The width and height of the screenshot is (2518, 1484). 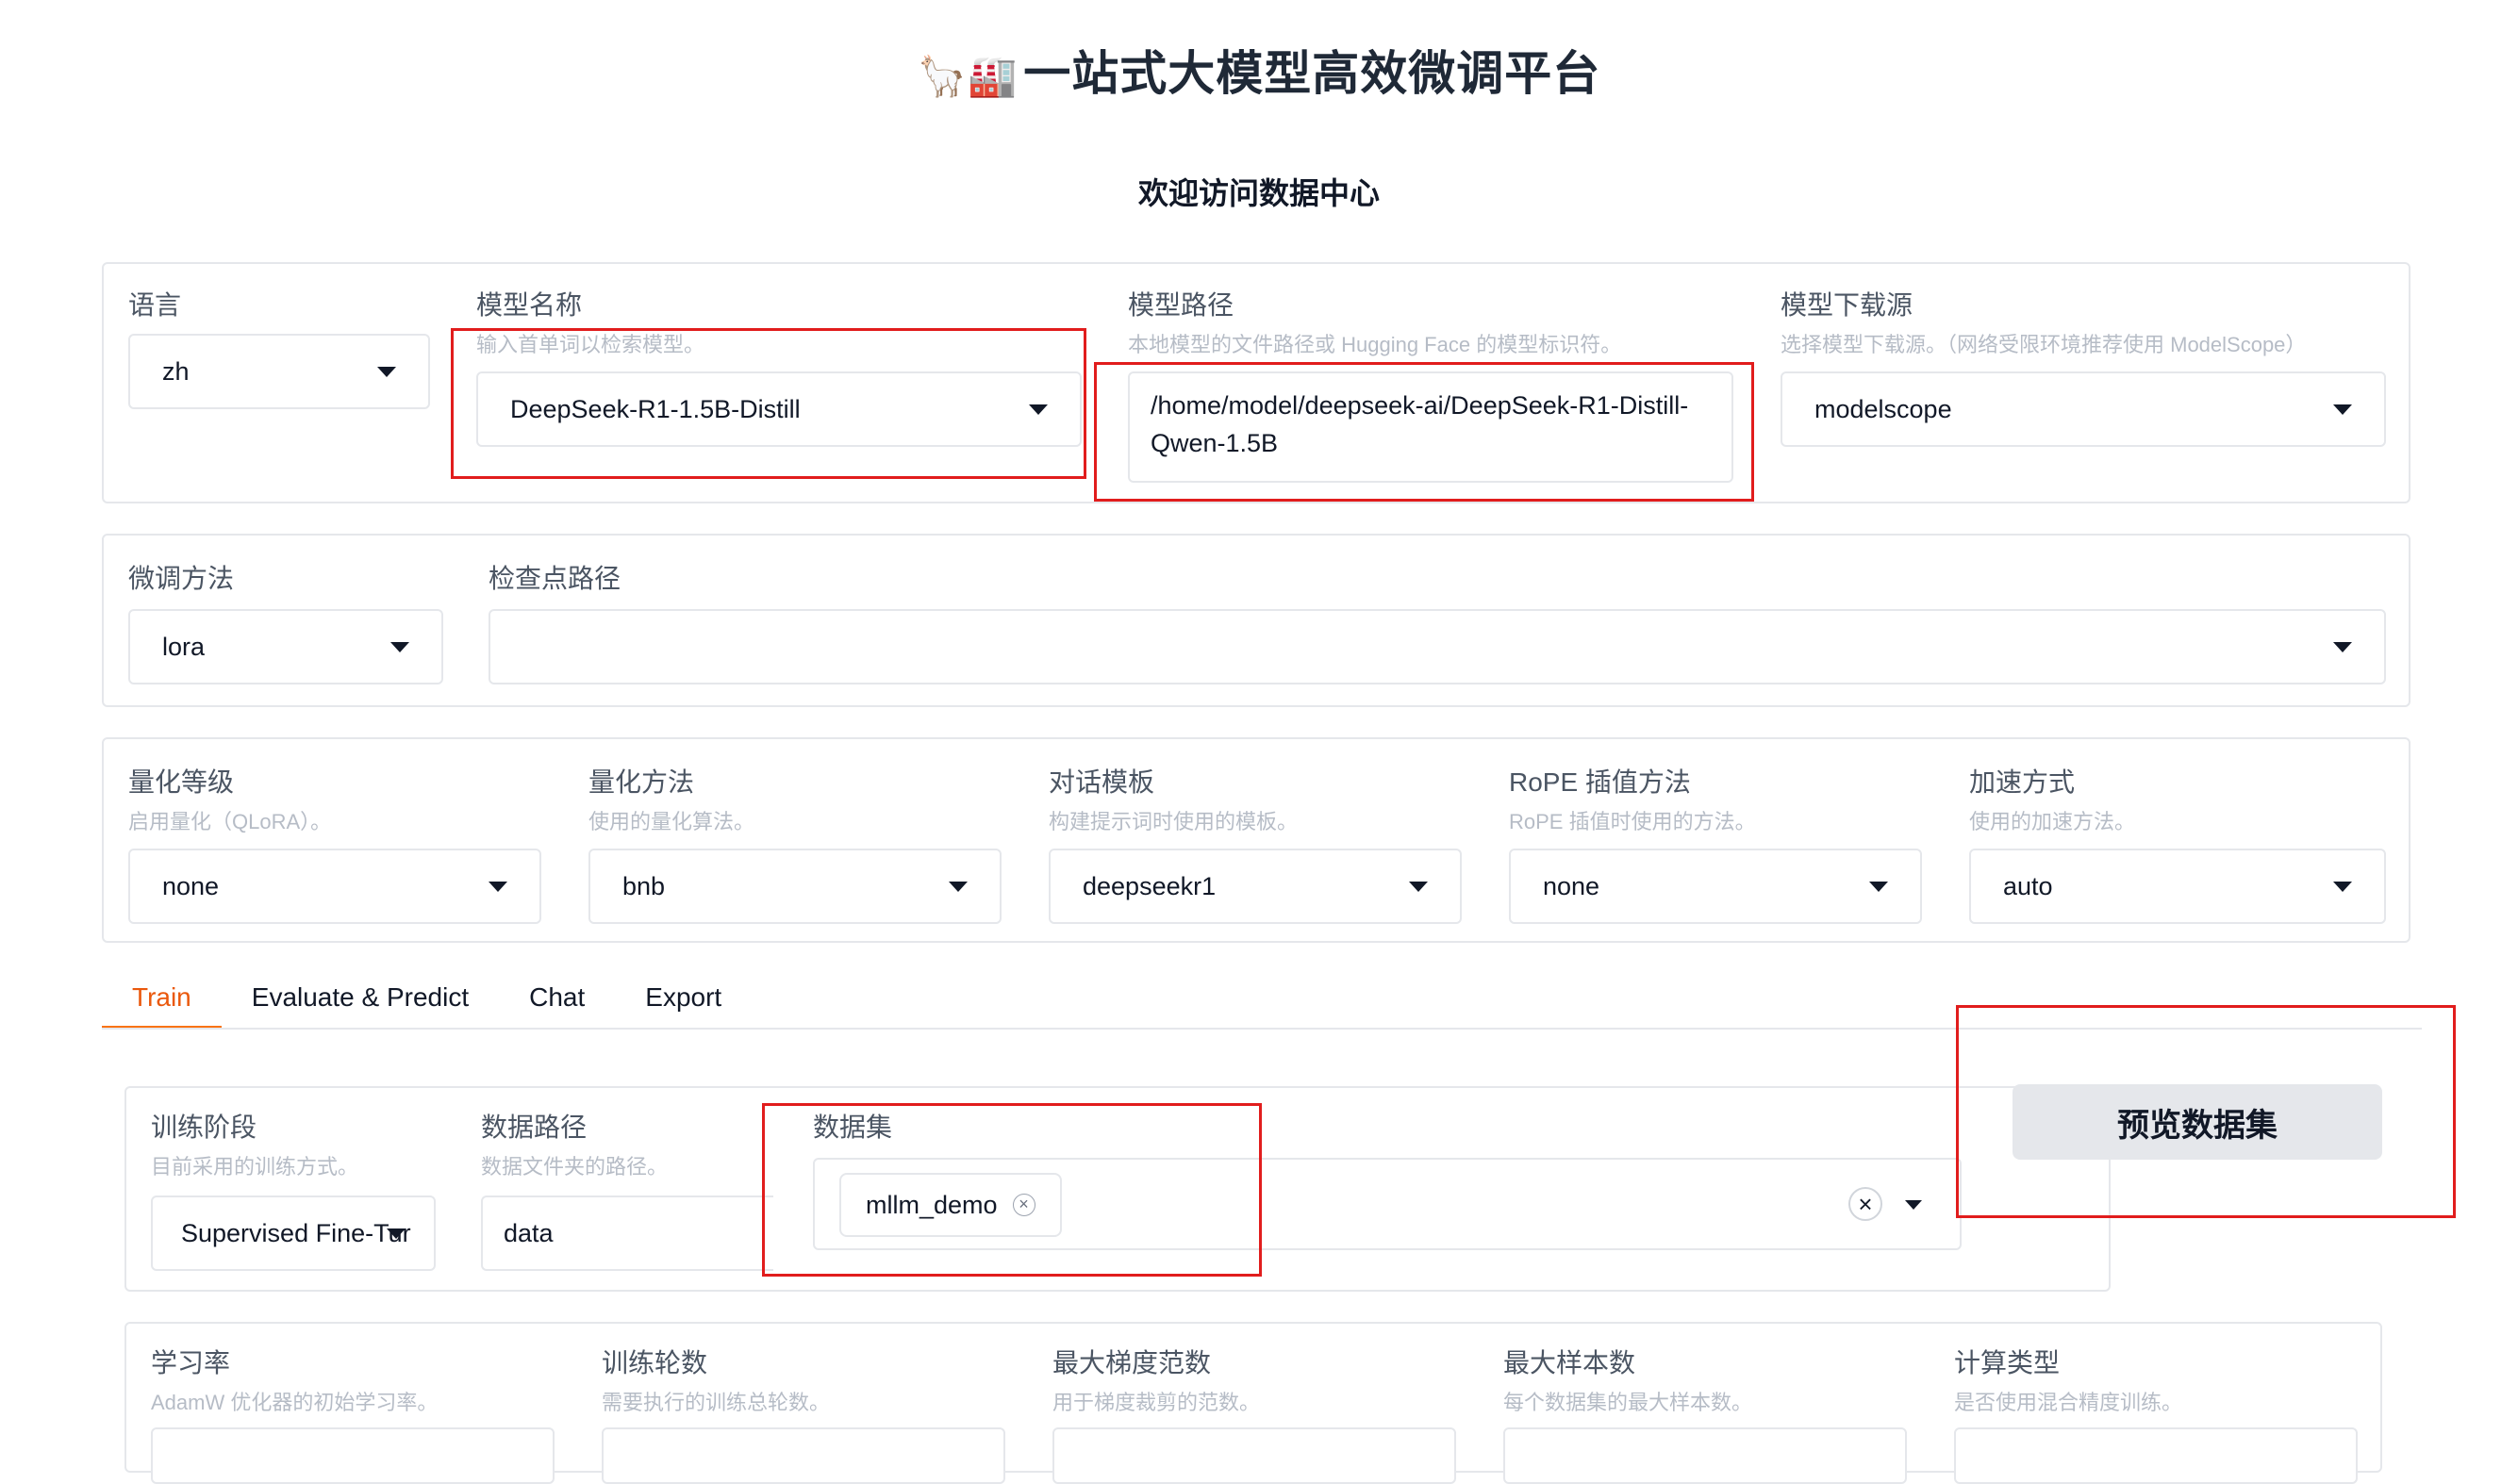 I want to click on main-tabs: Train Evaluate & Predict Chat Export, so click(x=427, y=1000).